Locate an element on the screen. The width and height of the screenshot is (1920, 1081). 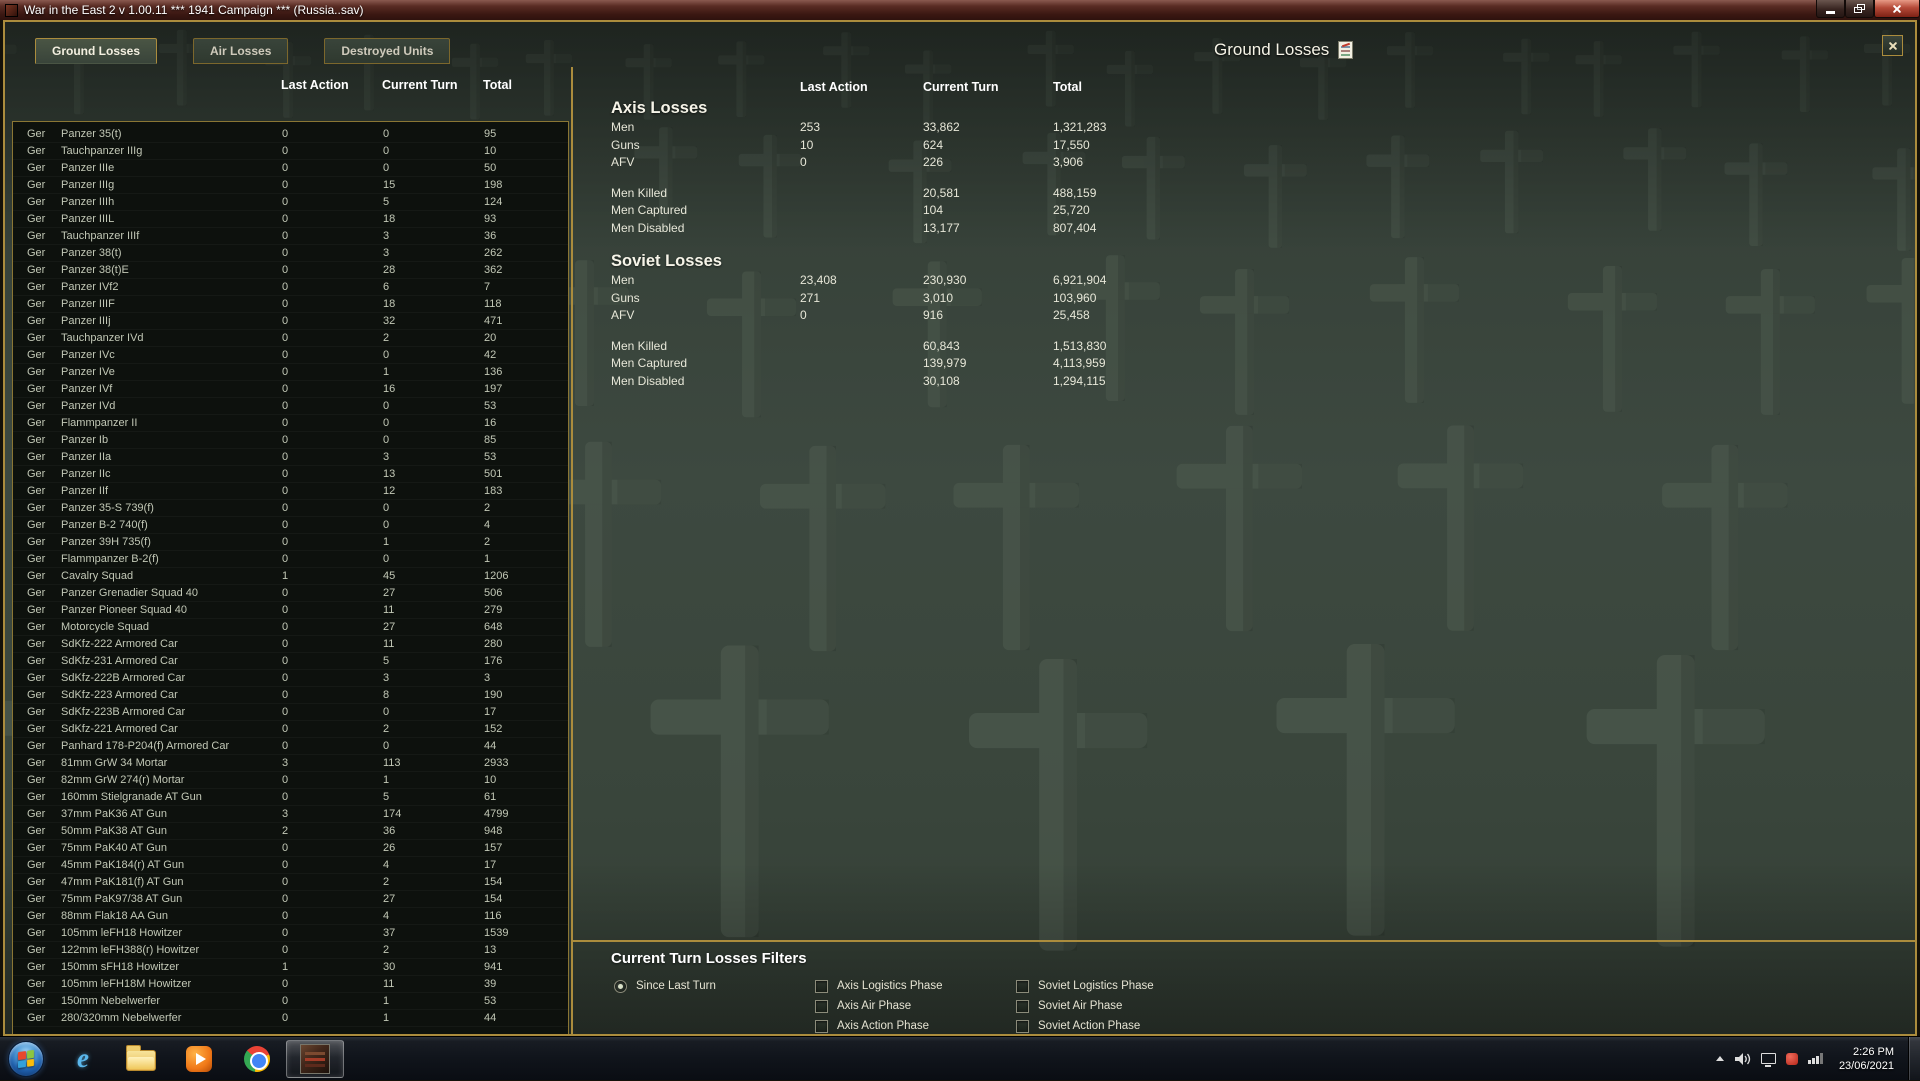
game-icon is located at coordinates (315, 1058).